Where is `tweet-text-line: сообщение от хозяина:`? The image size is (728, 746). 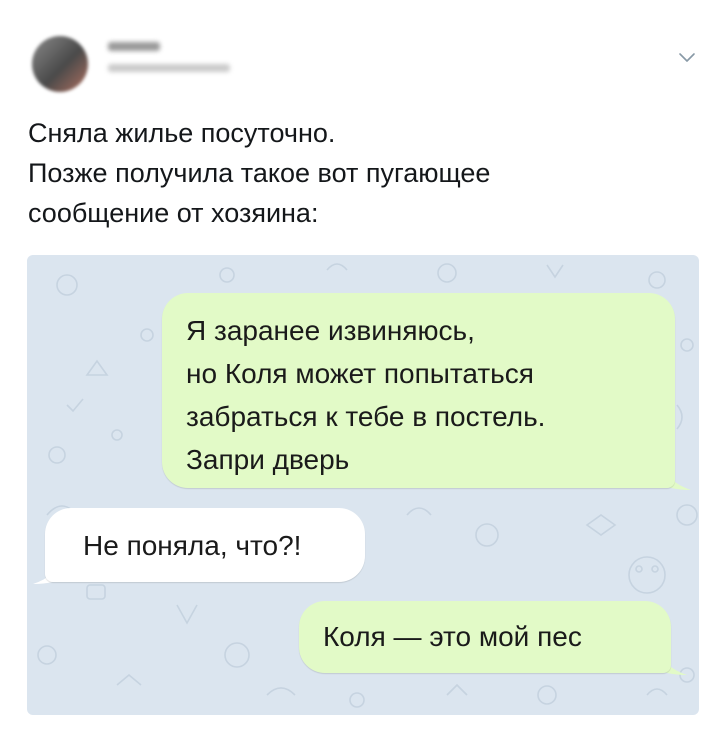
tweet-text-line: сообщение от хозяина: is located at coordinates (173, 213).